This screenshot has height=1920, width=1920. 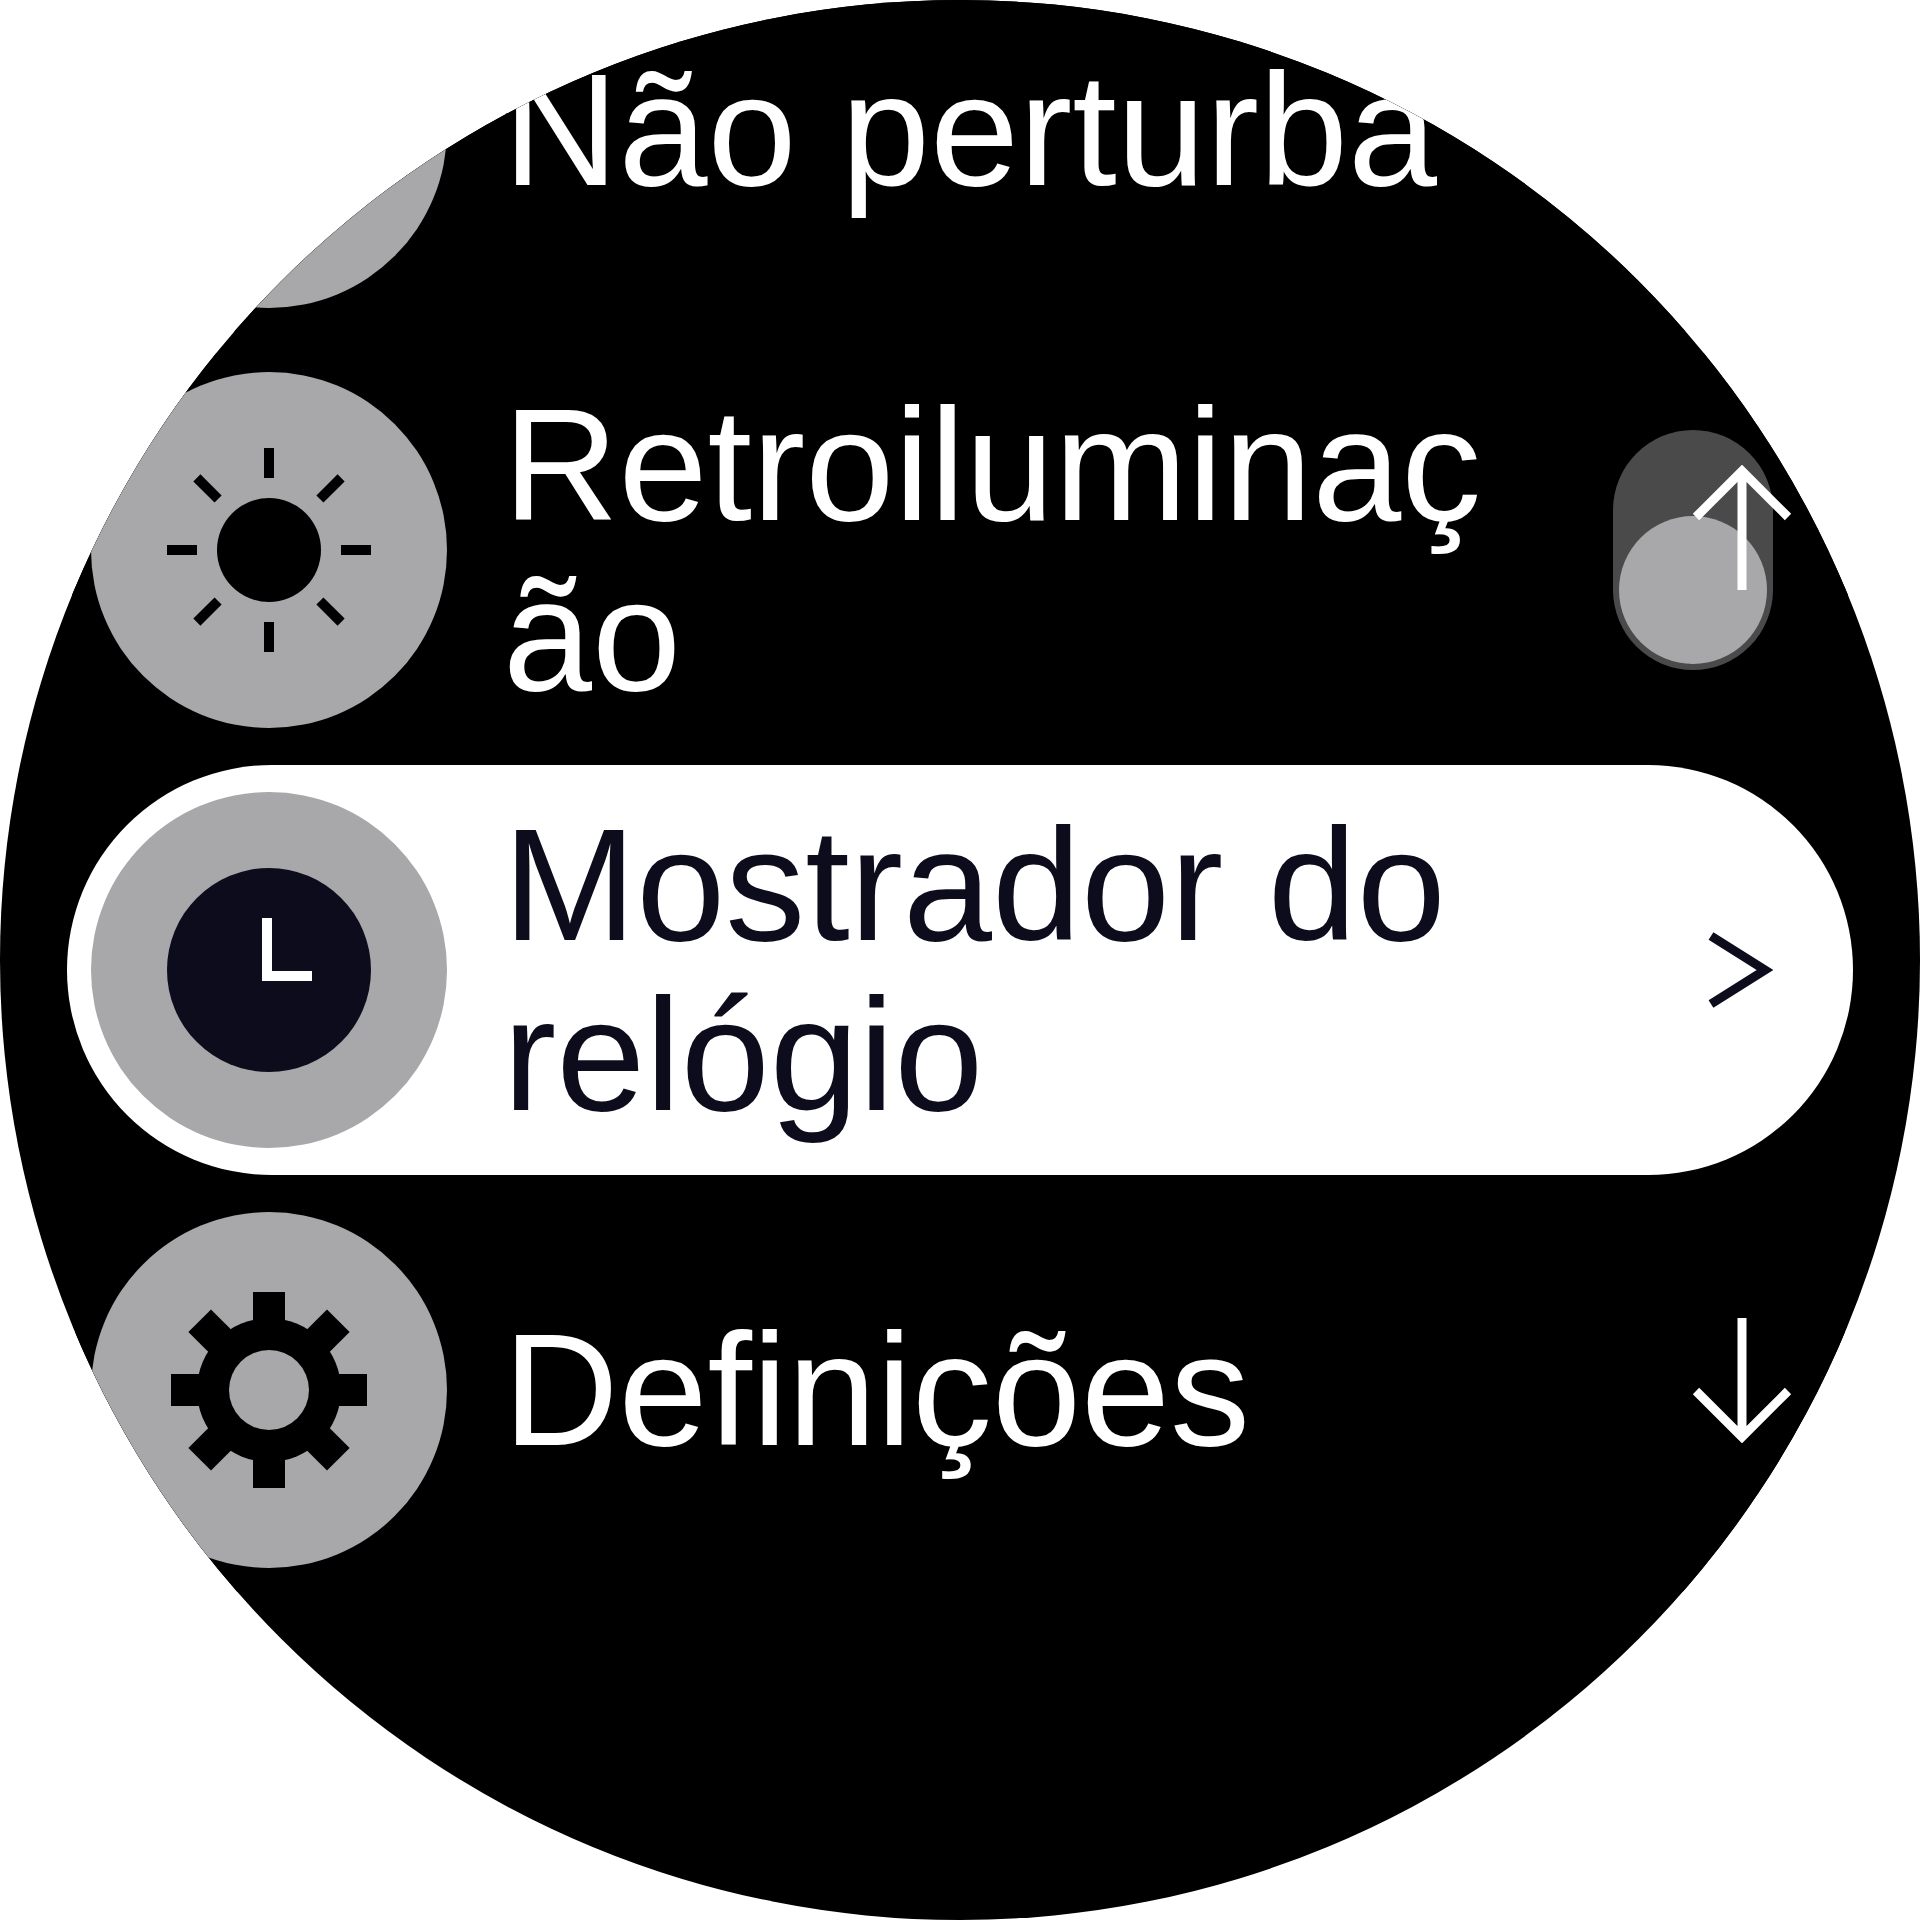 I want to click on arrow-up-icon, so click(x=1742, y=527).